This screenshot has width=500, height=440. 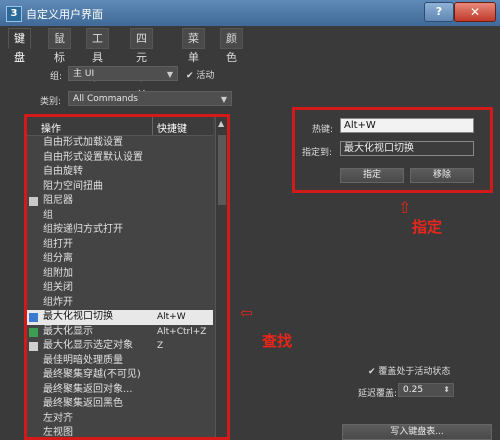 What do you see at coordinates (172, 127) in the screenshot?
I see `column-shortcut-header: 快捷键` at bounding box center [172, 127].